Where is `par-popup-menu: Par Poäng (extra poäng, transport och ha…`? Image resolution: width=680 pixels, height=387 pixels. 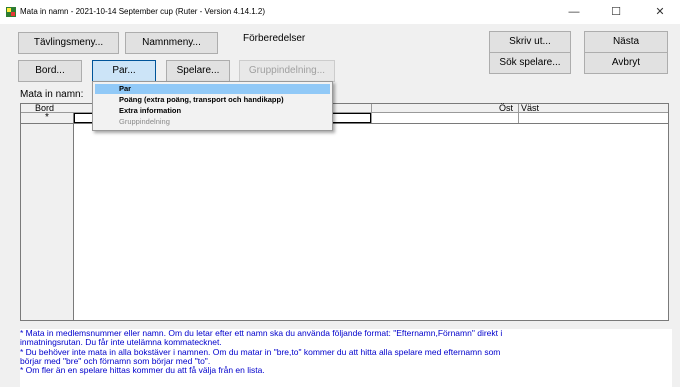
par-popup-menu: Par Poäng (extra poäng, transport och ha… is located at coordinates (212, 106).